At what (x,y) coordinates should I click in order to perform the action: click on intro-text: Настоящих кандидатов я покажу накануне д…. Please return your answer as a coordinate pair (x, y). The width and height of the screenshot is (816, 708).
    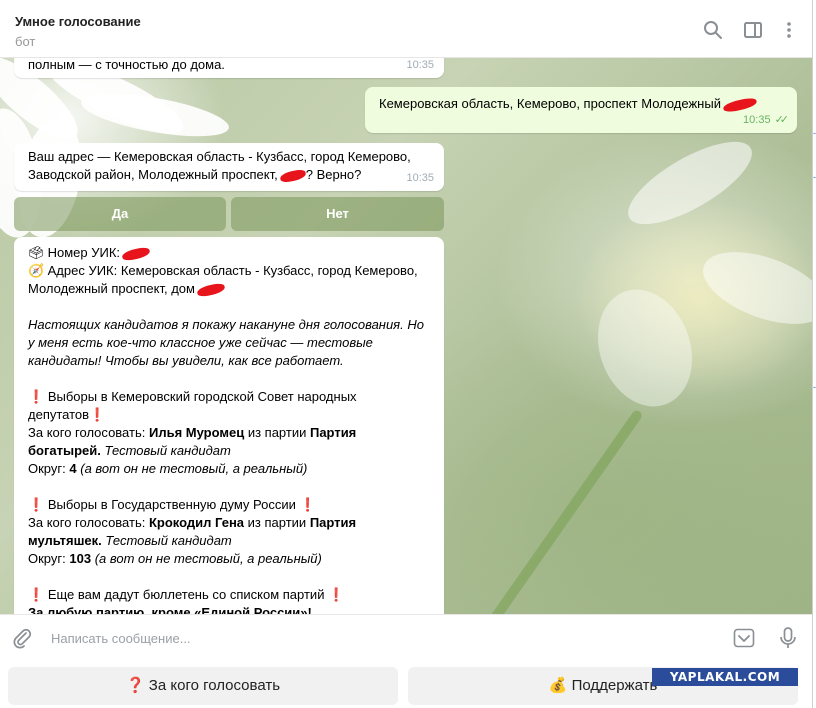
    Looking at the image, I should click on (226, 324).